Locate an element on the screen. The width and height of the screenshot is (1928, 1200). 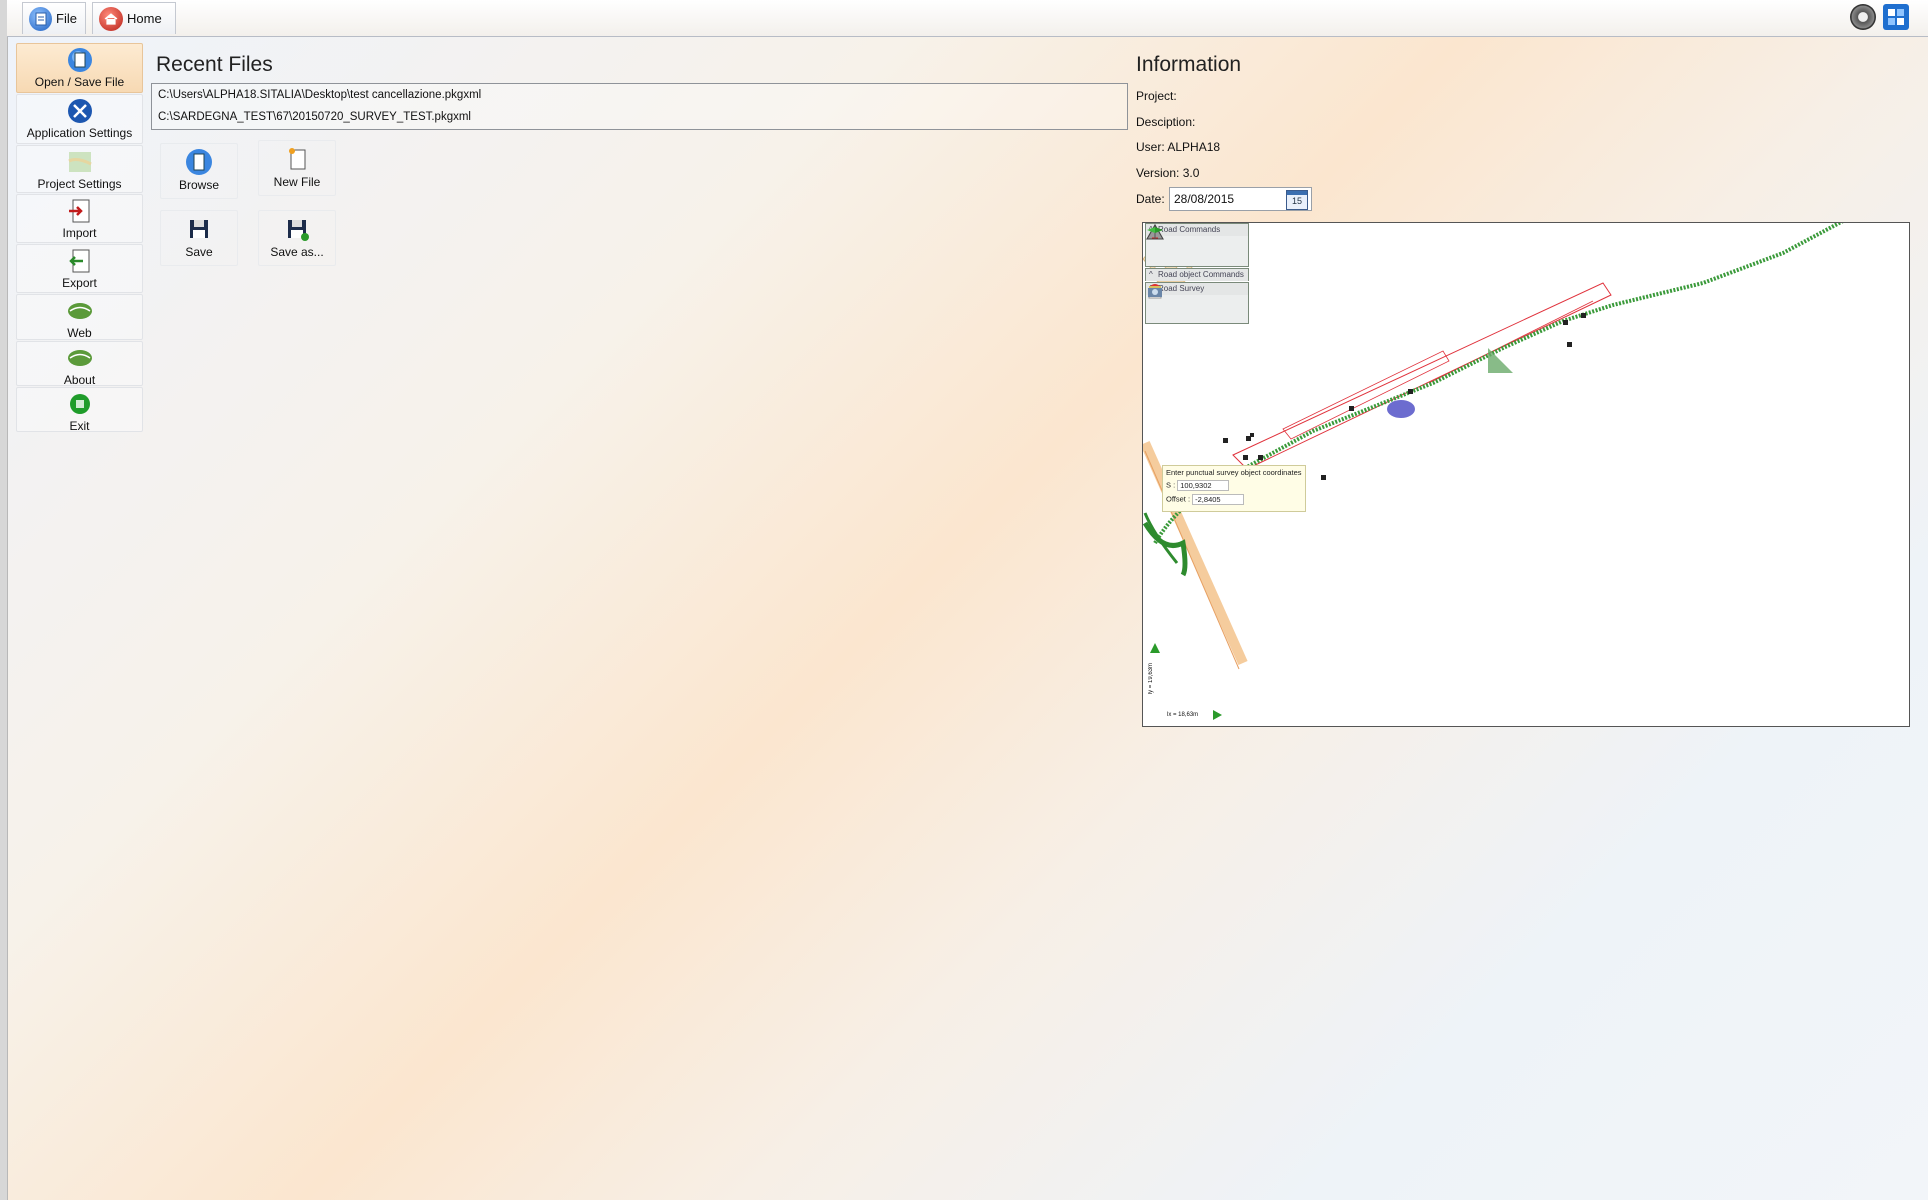
new-file-button: New File is located at coordinates (297, 168).